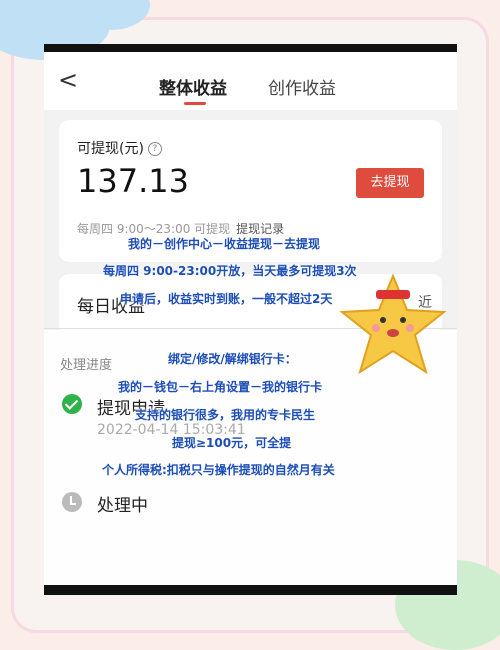  What do you see at coordinates (195, 103) in the screenshot?
I see `active-tab-indicator` at bounding box center [195, 103].